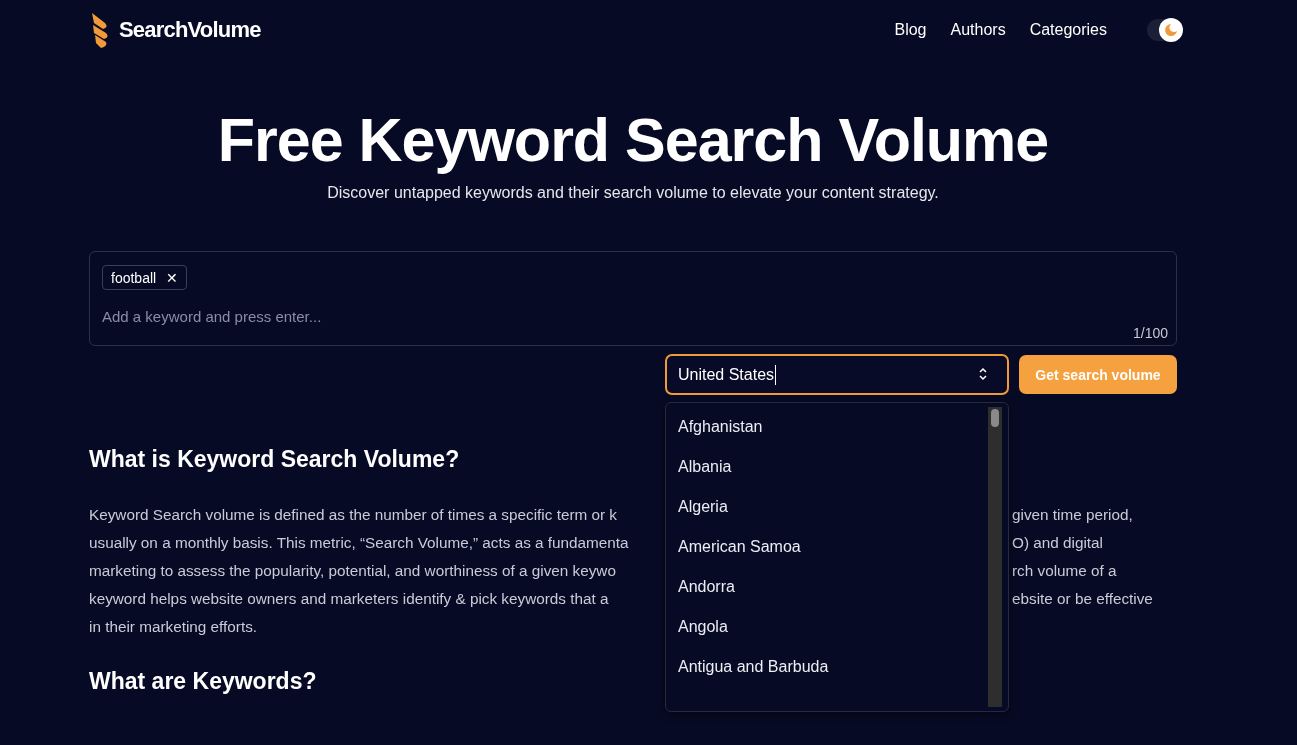  Describe the element at coordinates (837, 667) in the screenshot. I see `country-option: Antigua and Barbuda` at that location.